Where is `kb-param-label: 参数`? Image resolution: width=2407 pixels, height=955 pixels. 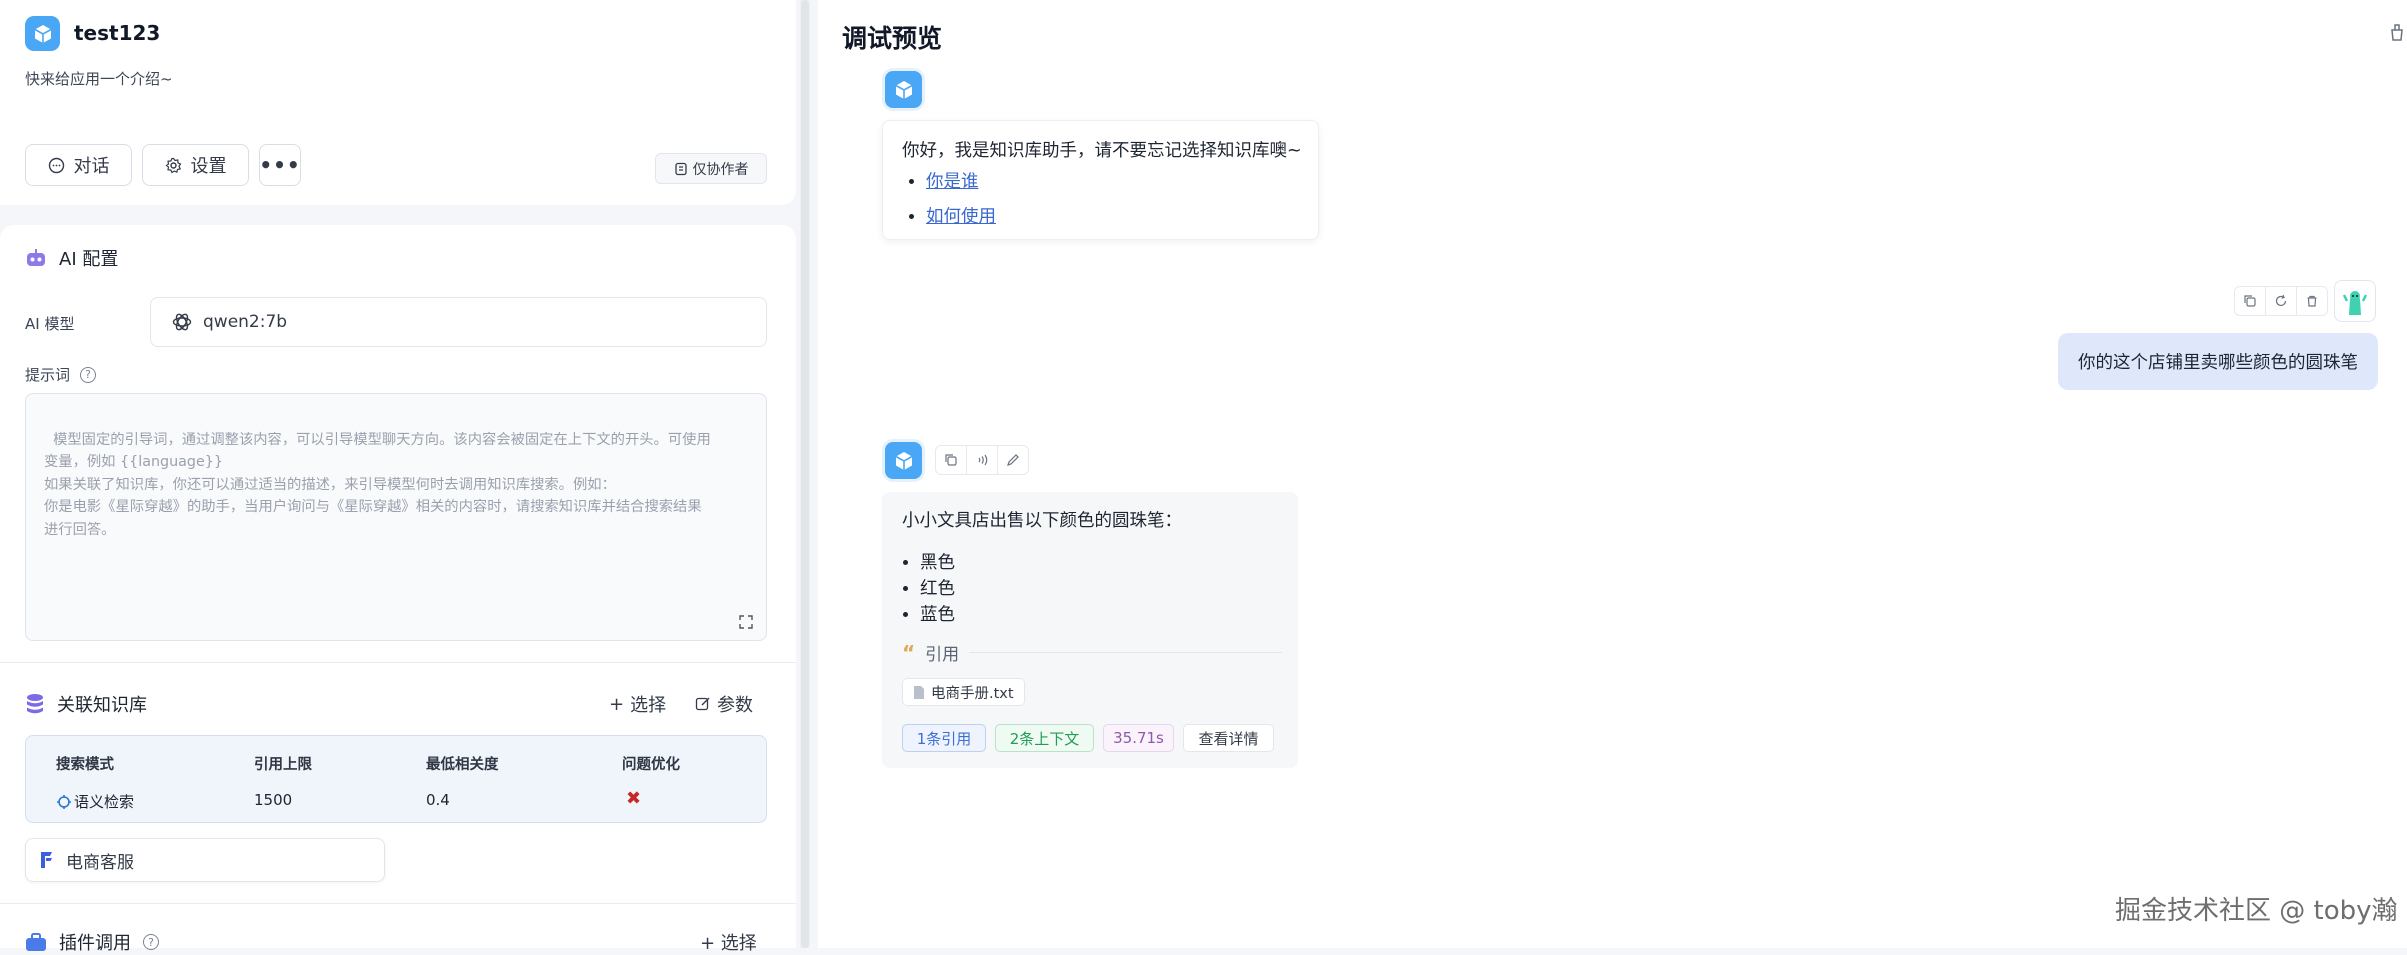
kb-param-label: 参数 is located at coordinates (735, 705).